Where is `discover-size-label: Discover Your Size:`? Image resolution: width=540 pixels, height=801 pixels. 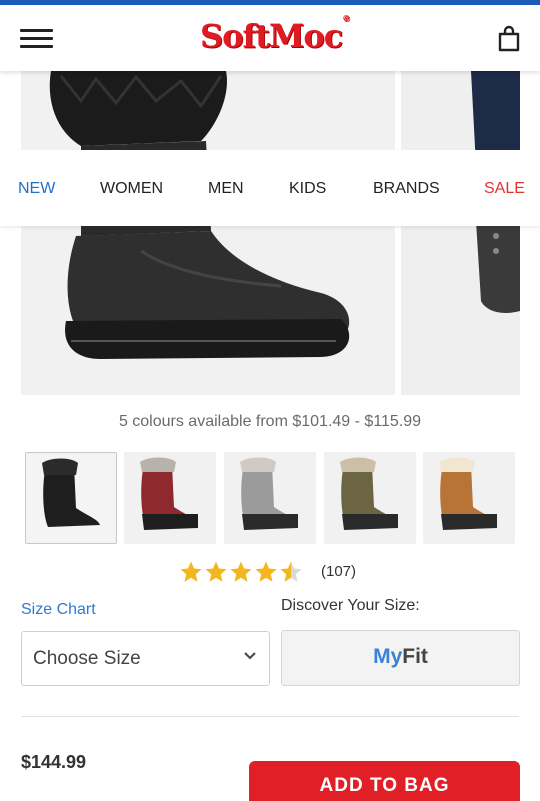 discover-size-label: Discover Your Size: is located at coordinates (350, 605).